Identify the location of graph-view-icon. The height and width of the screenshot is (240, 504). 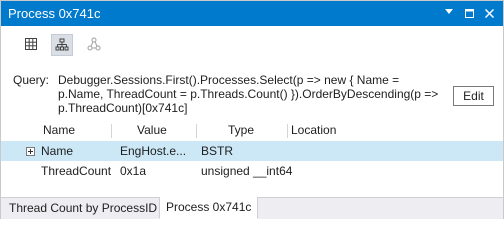
(94, 44).